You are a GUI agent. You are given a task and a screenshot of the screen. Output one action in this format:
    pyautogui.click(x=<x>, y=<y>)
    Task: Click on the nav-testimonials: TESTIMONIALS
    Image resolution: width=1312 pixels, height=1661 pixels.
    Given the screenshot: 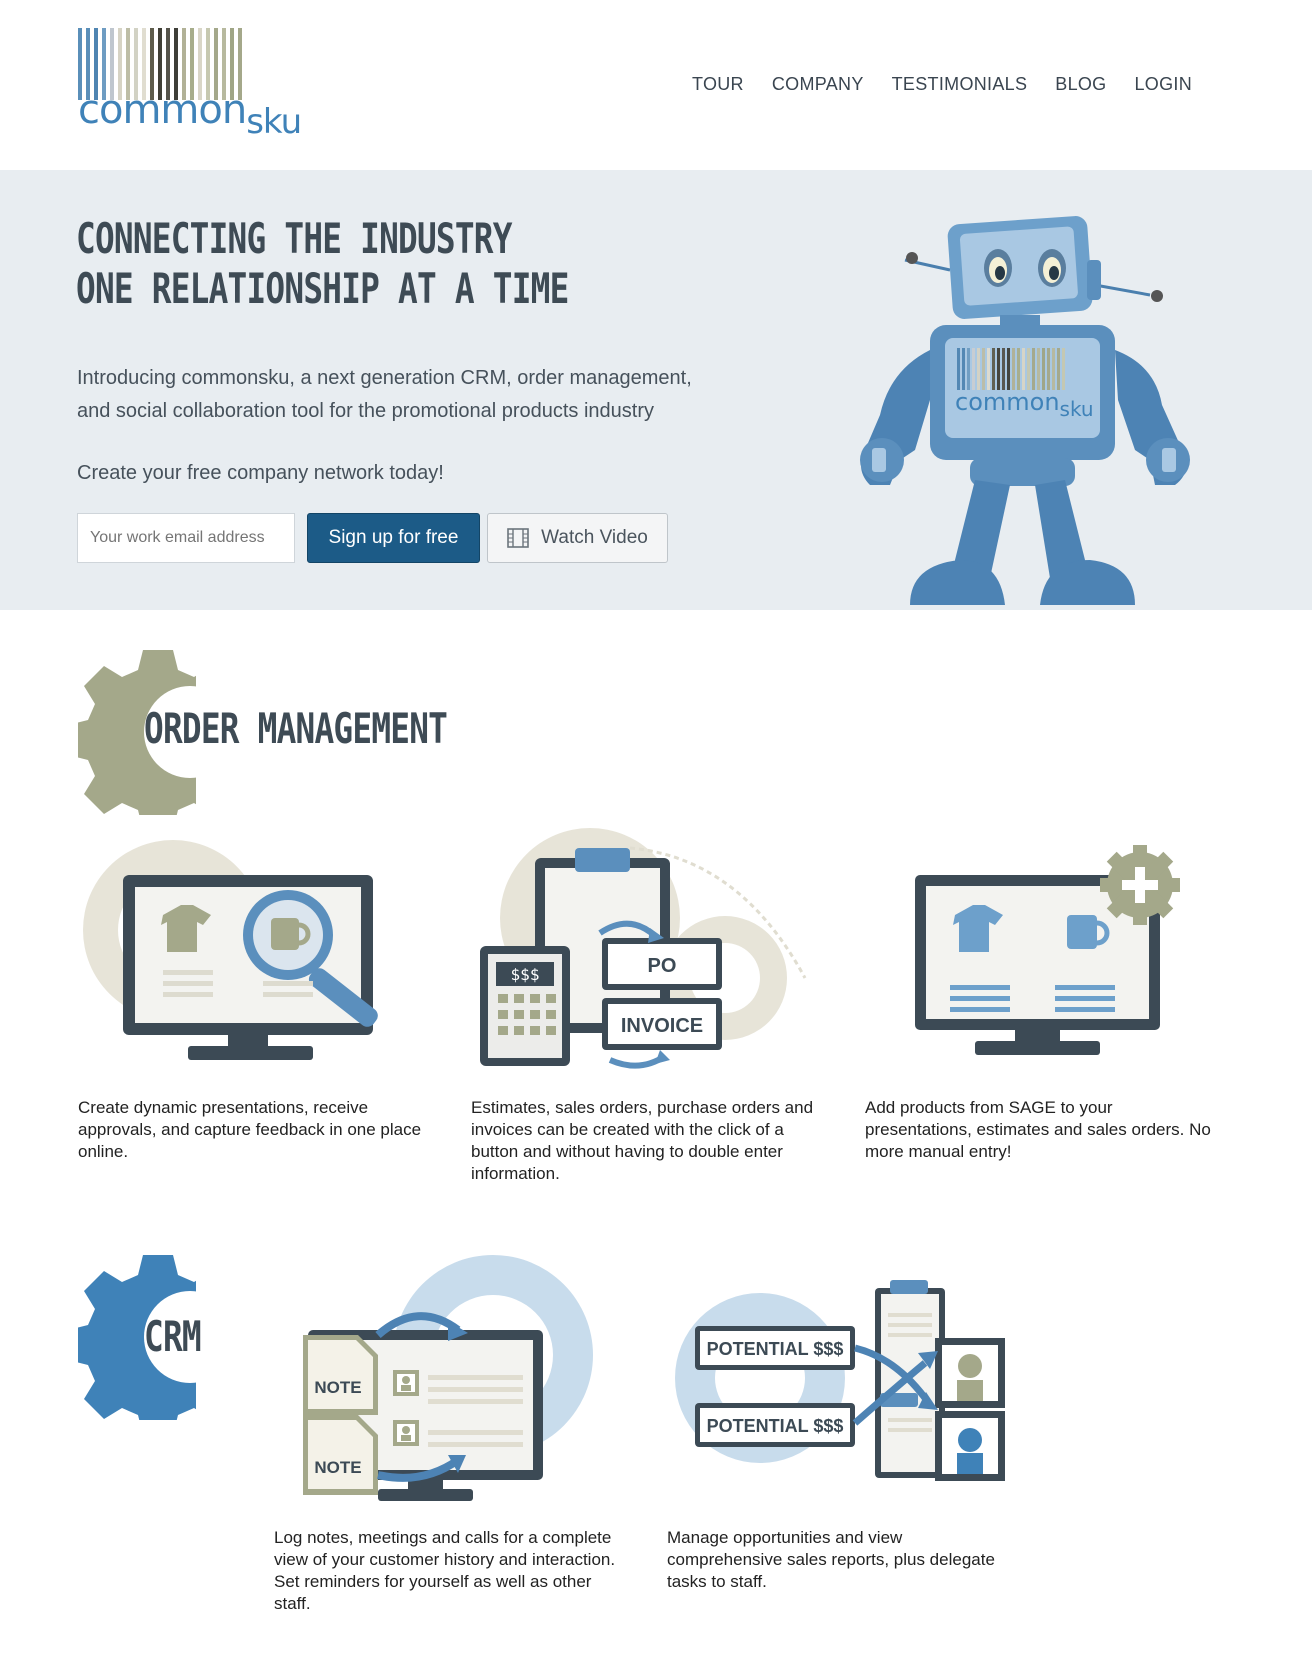 What is the action you would take?
    pyautogui.click(x=960, y=84)
    